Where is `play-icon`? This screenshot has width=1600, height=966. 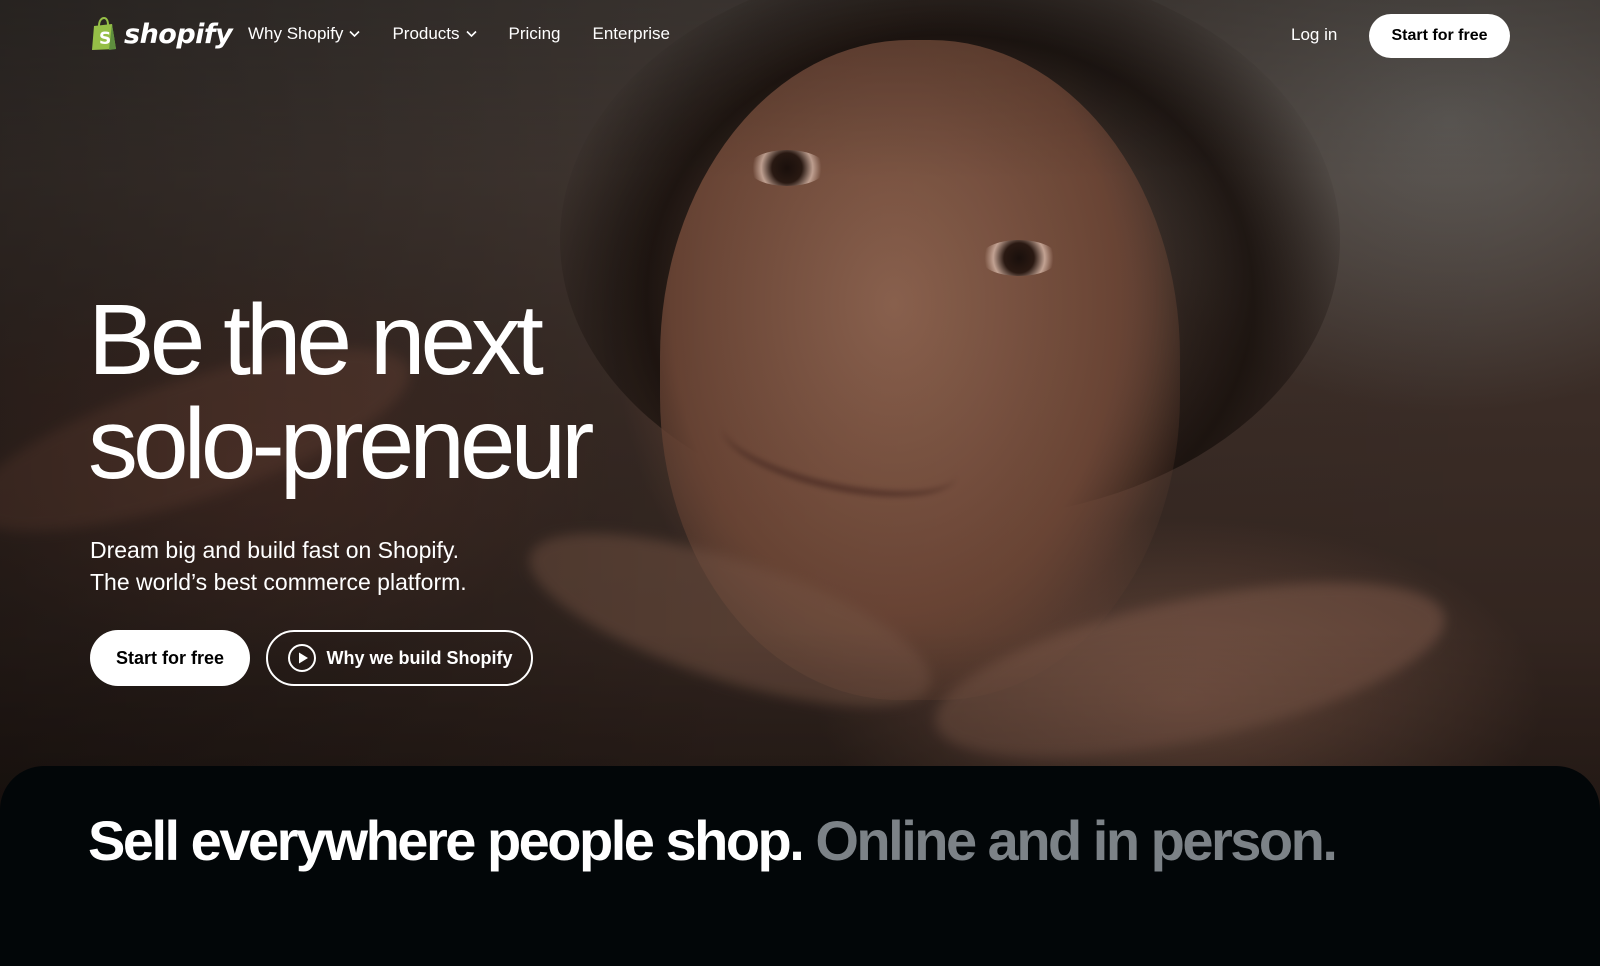 play-icon is located at coordinates (301, 658).